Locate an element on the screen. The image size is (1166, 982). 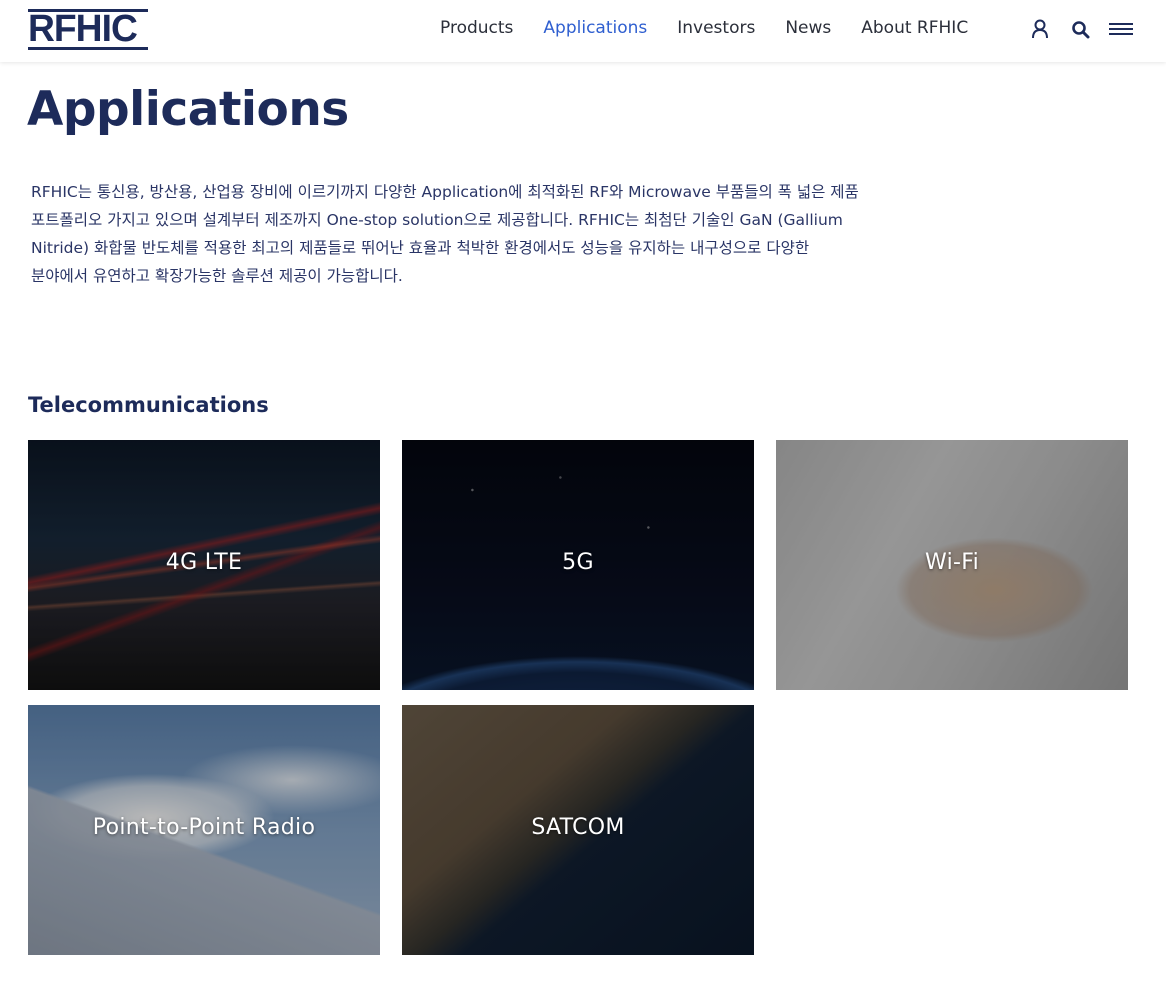
tile-point-to-point-radio: Point-to-Point Radio is located at coordinates (204, 830).